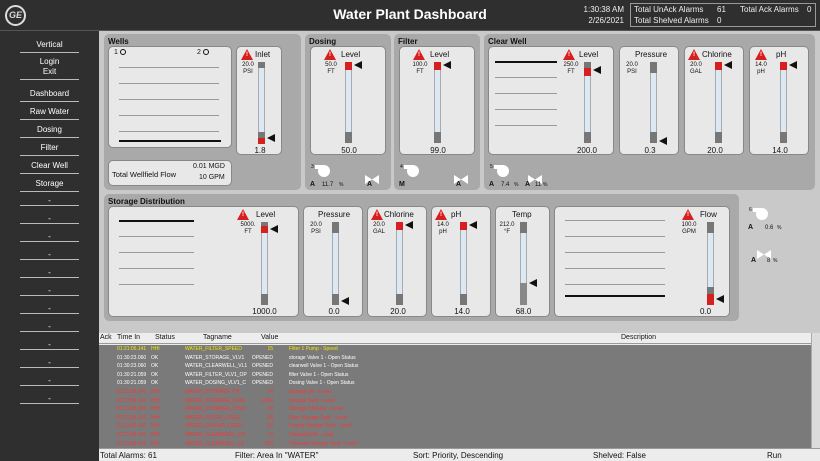 The height and width of the screenshot is (461, 820). Describe the element at coordinates (783, 102) in the screenshot. I see `ph-tube` at that location.